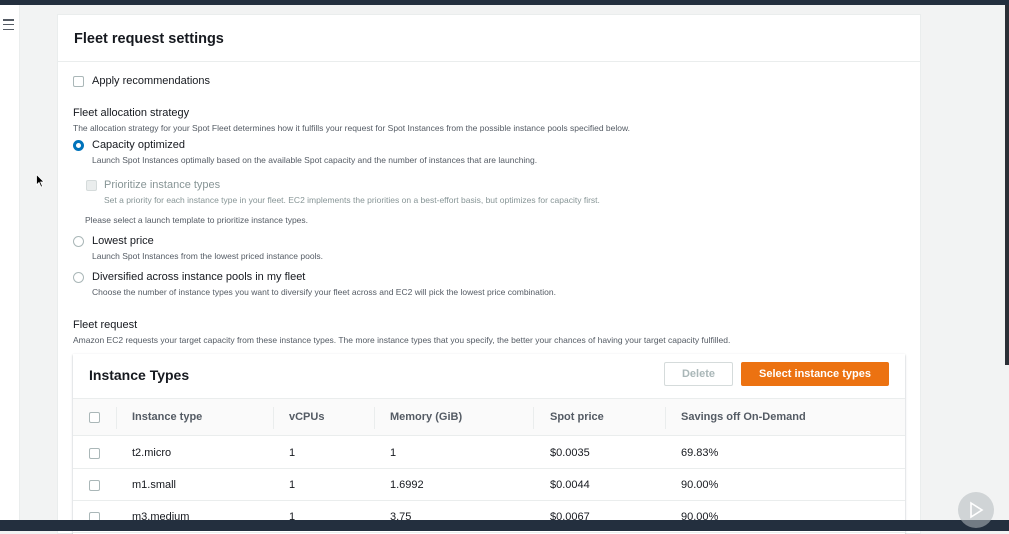 The height and width of the screenshot is (534, 1009). Describe the element at coordinates (1007, 185) in the screenshot. I see `right-edge-strip` at that location.